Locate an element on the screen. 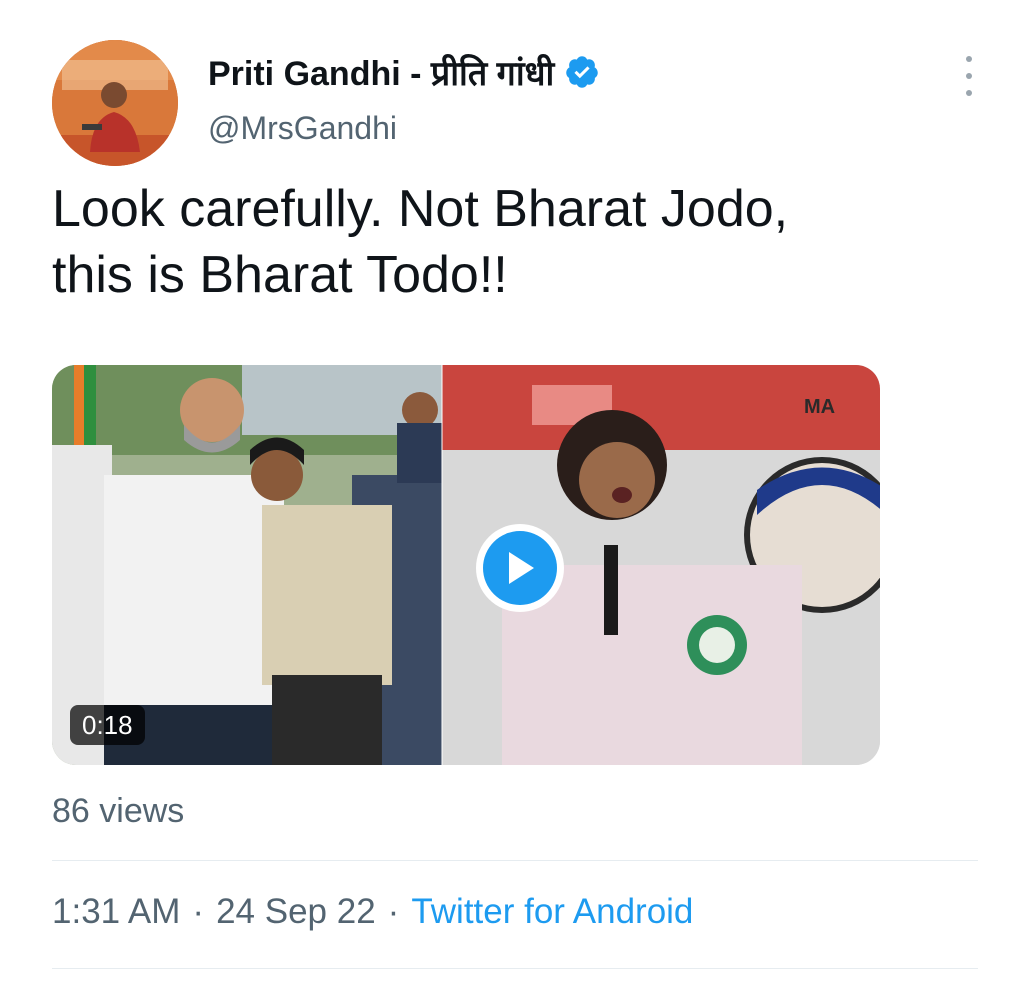 The height and width of the screenshot is (991, 1024). user-handle: @MrsGandhi is located at coordinates (302, 128).